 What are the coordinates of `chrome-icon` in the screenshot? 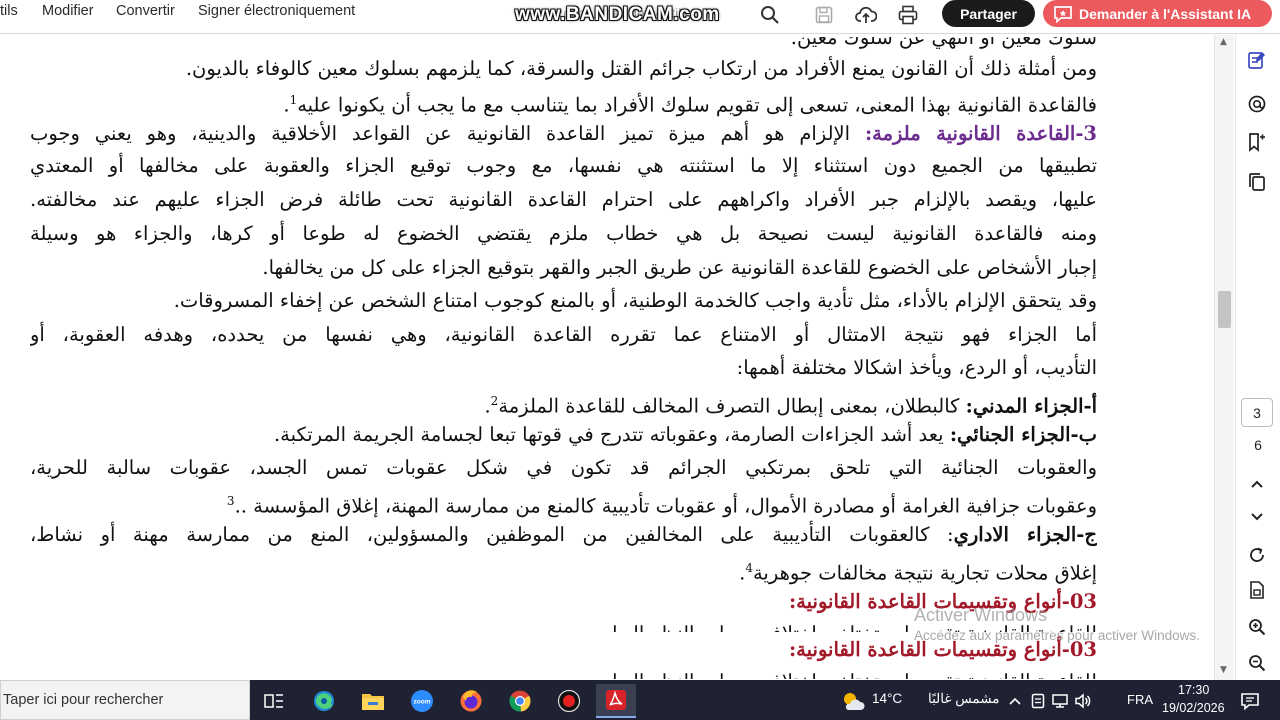 It's located at (520, 701).